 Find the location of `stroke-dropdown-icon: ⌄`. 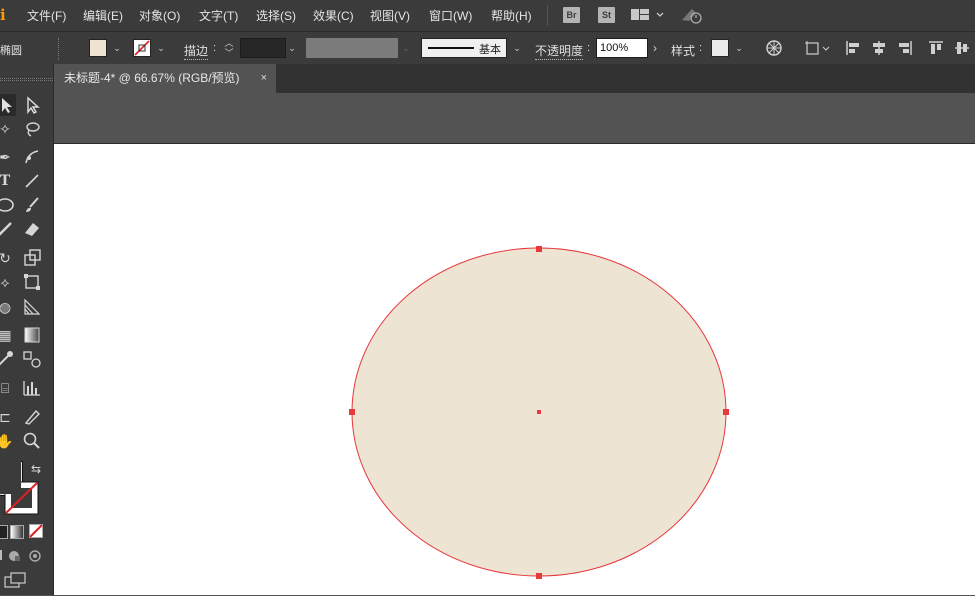

stroke-dropdown-icon: ⌄ is located at coordinates (161, 48).